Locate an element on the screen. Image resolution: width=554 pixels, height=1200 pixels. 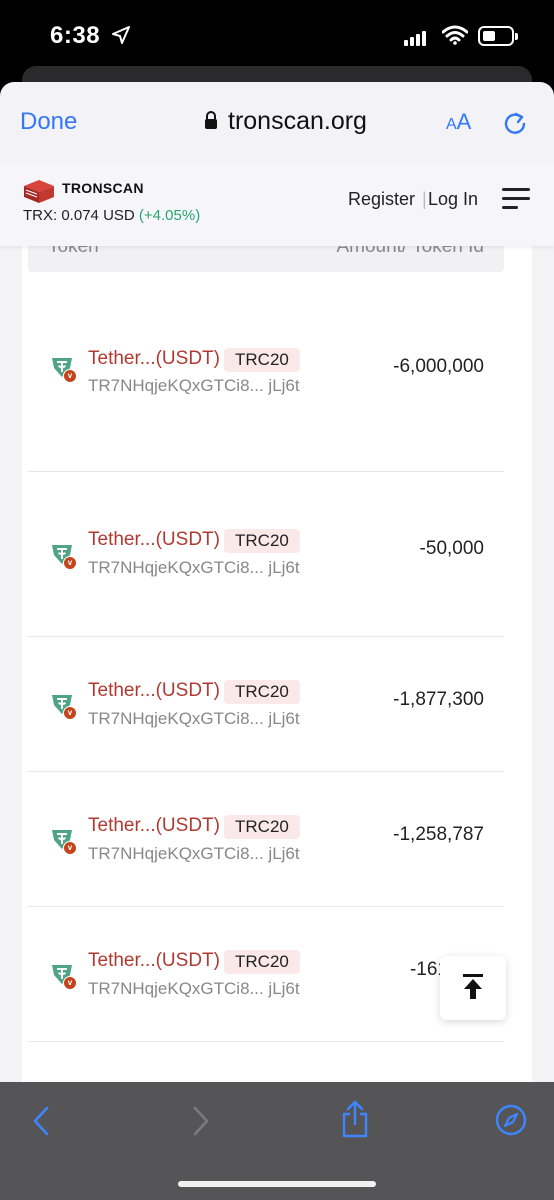
cellular-signal-icon is located at coordinates (416, 37).